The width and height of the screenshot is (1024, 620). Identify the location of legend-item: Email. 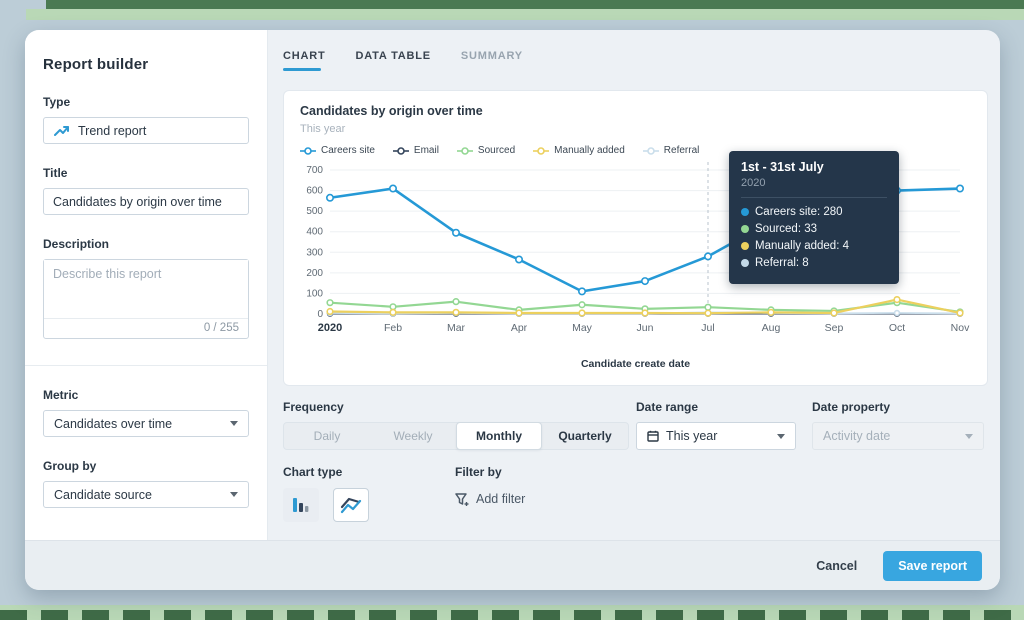
(415, 150).